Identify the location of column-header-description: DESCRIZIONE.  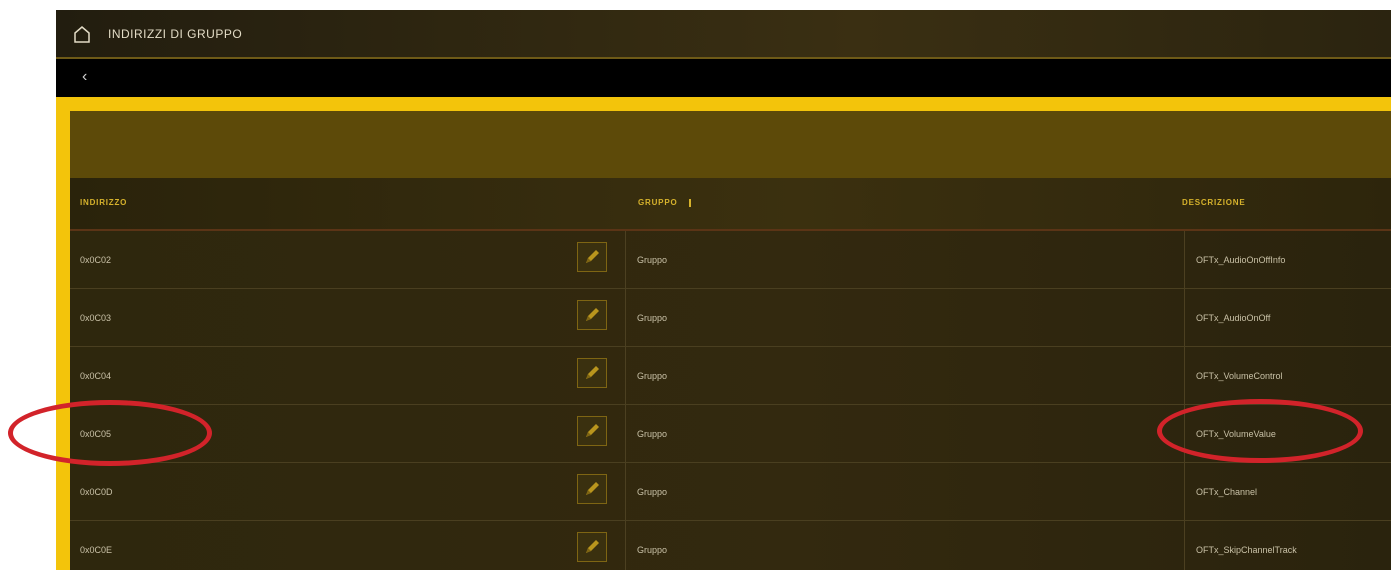
(1213, 202).